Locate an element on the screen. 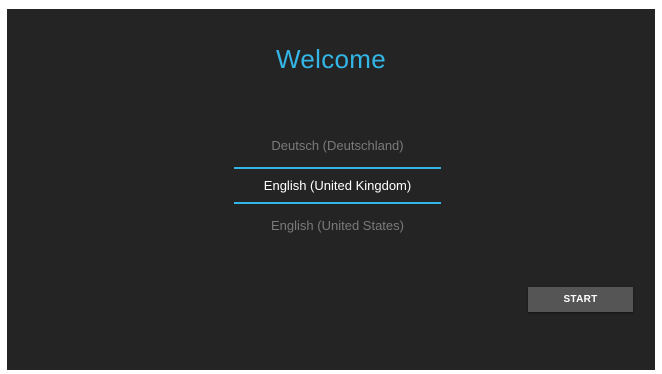 Image resolution: width=662 pixels, height=374 pixels. language-option-english-us: English (United States) is located at coordinates (337, 225).